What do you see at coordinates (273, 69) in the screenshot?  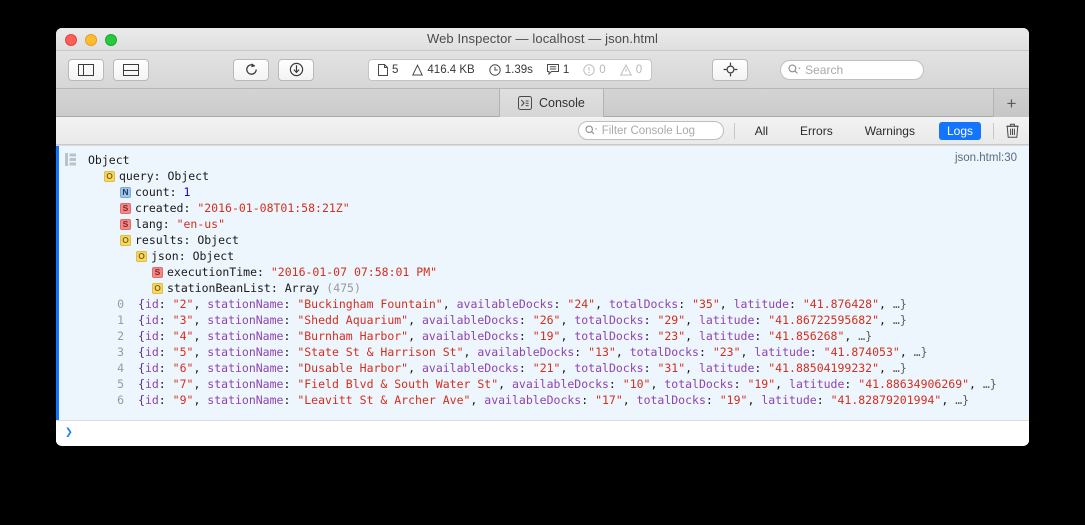 I see `page-actions-group` at bounding box center [273, 69].